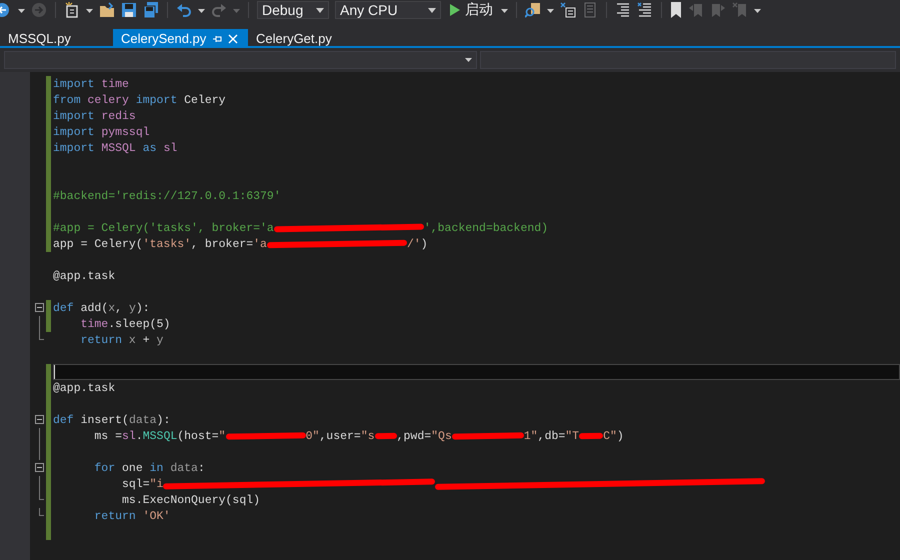  What do you see at coordinates (676, 10) in the screenshot?
I see `bookmark-icon` at bounding box center [676, 10].